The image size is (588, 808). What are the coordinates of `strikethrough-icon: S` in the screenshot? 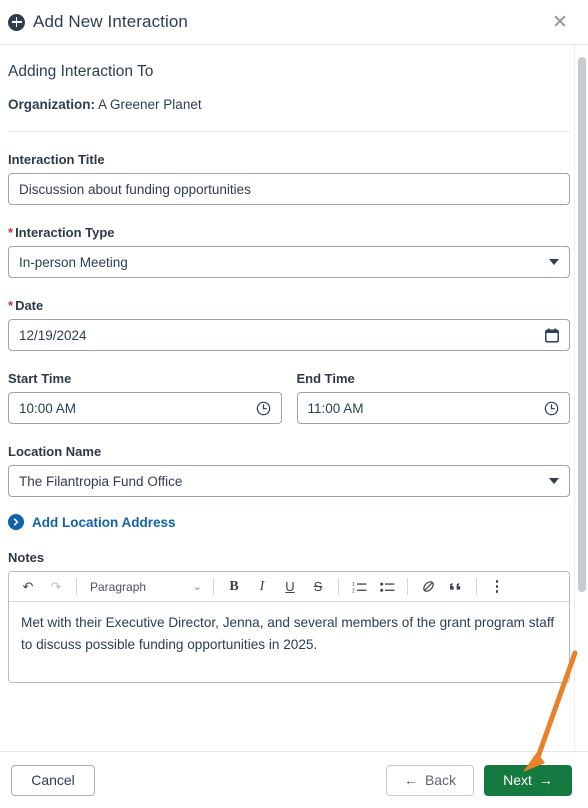 It's located at (318, 587).